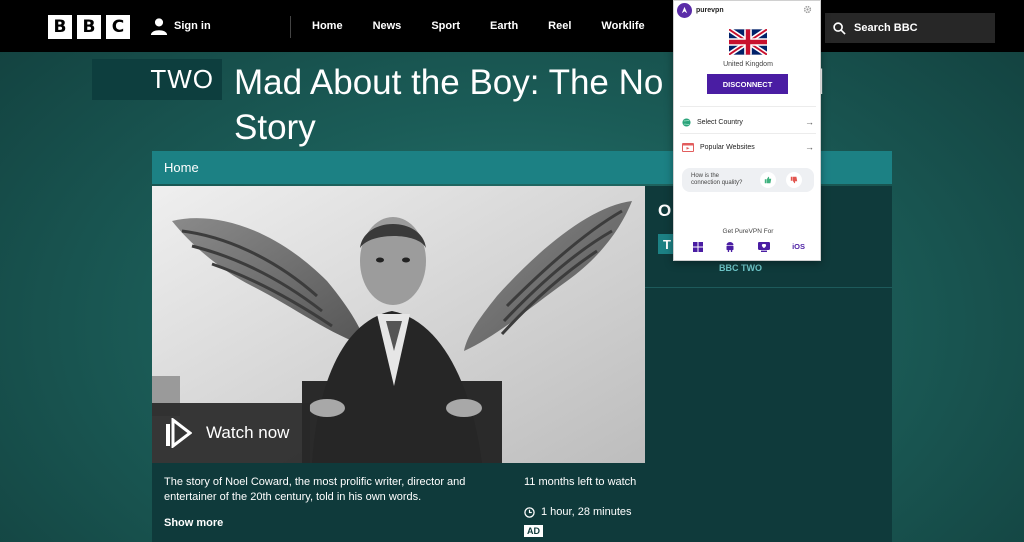  What do you see at coordinates (749, 246) in the screenshot?
I see `platform-links: iOS` at bounding box center [749, 246].